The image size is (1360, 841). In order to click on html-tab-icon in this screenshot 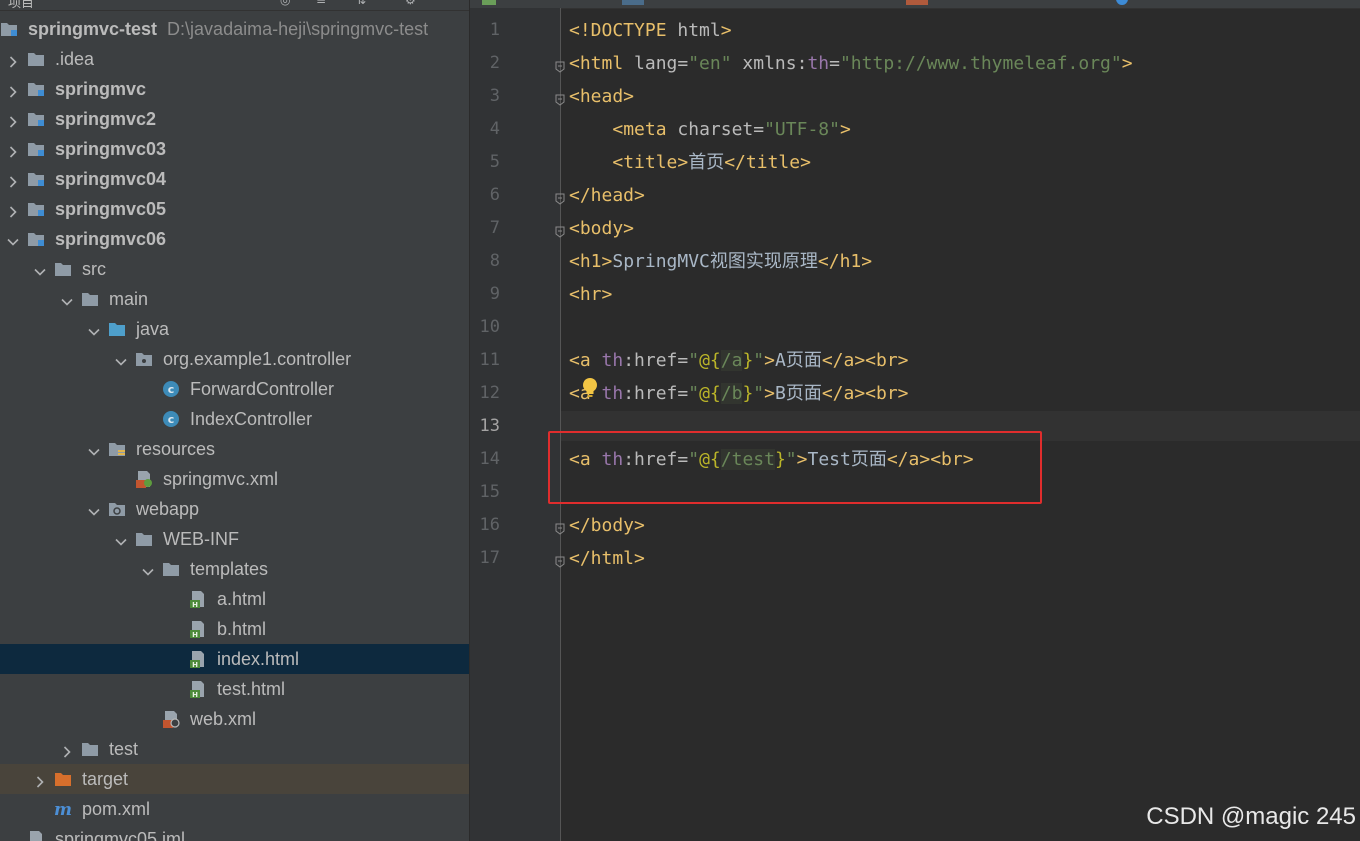, I will do `click(489, 2)`.